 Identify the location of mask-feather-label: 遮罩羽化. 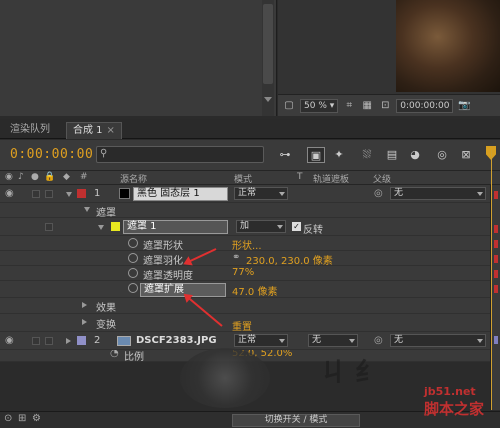
(163, 261).